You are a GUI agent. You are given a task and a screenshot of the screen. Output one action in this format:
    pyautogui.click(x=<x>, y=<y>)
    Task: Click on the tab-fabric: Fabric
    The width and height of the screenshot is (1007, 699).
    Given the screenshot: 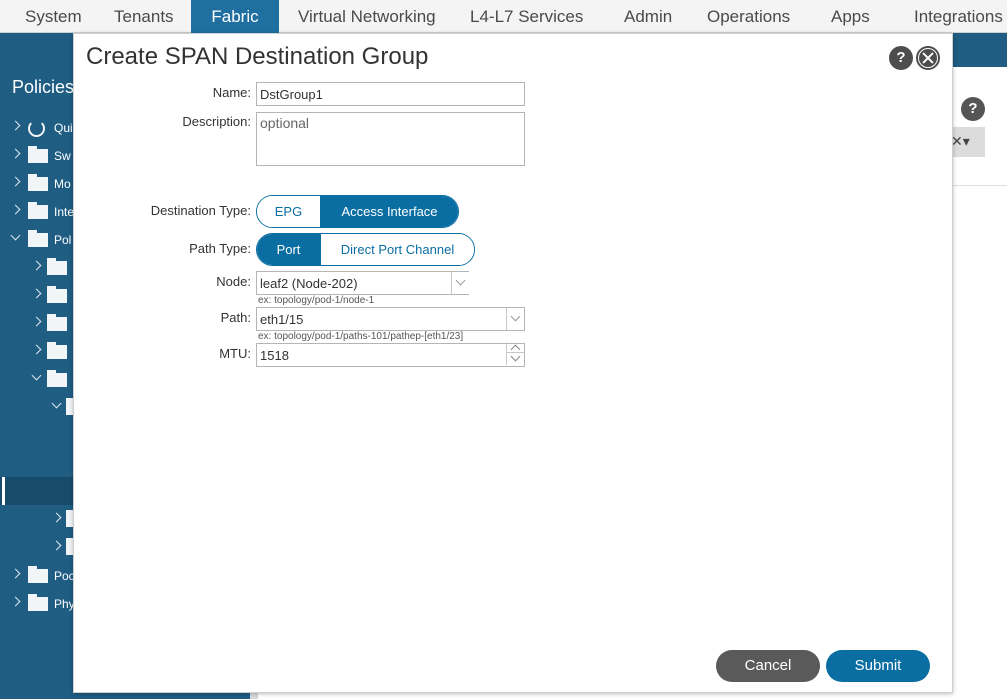 What is the action you would take?
    pyautogui.click(x=235, y=16)
    